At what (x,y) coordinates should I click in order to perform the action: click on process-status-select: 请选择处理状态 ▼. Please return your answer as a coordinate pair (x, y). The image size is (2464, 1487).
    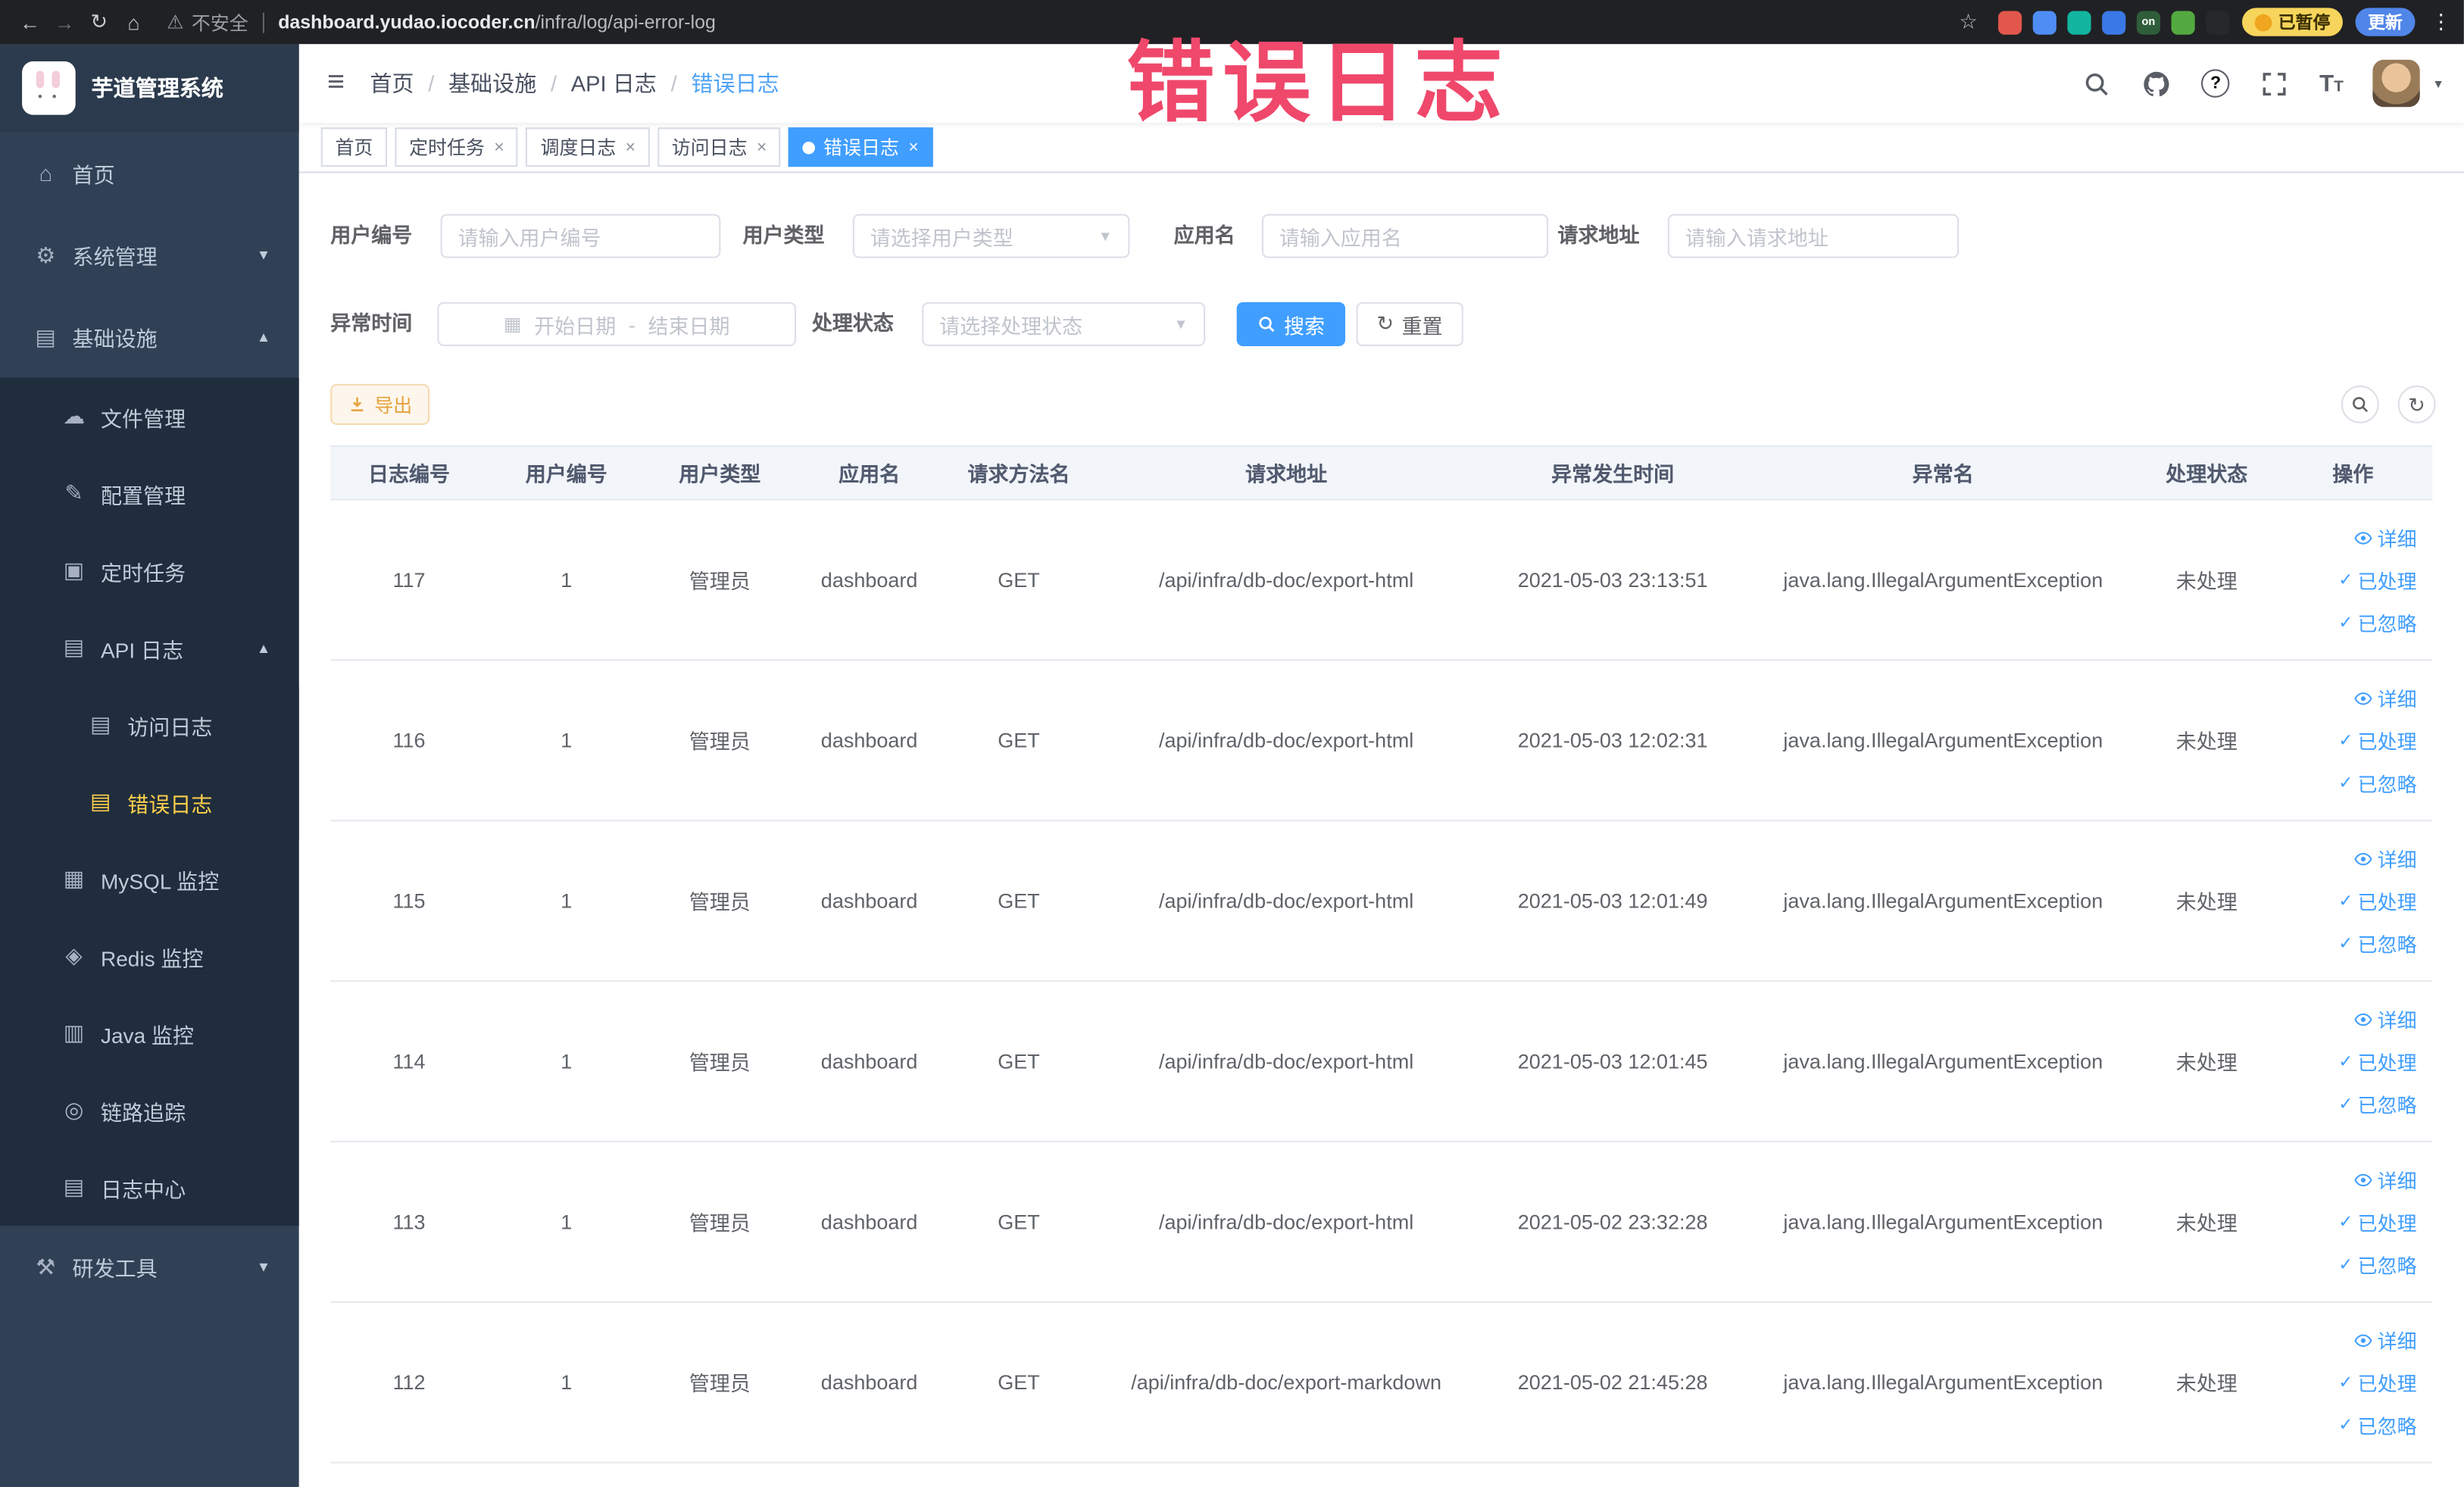
    Looking at the image, I should click on (1064, 323).